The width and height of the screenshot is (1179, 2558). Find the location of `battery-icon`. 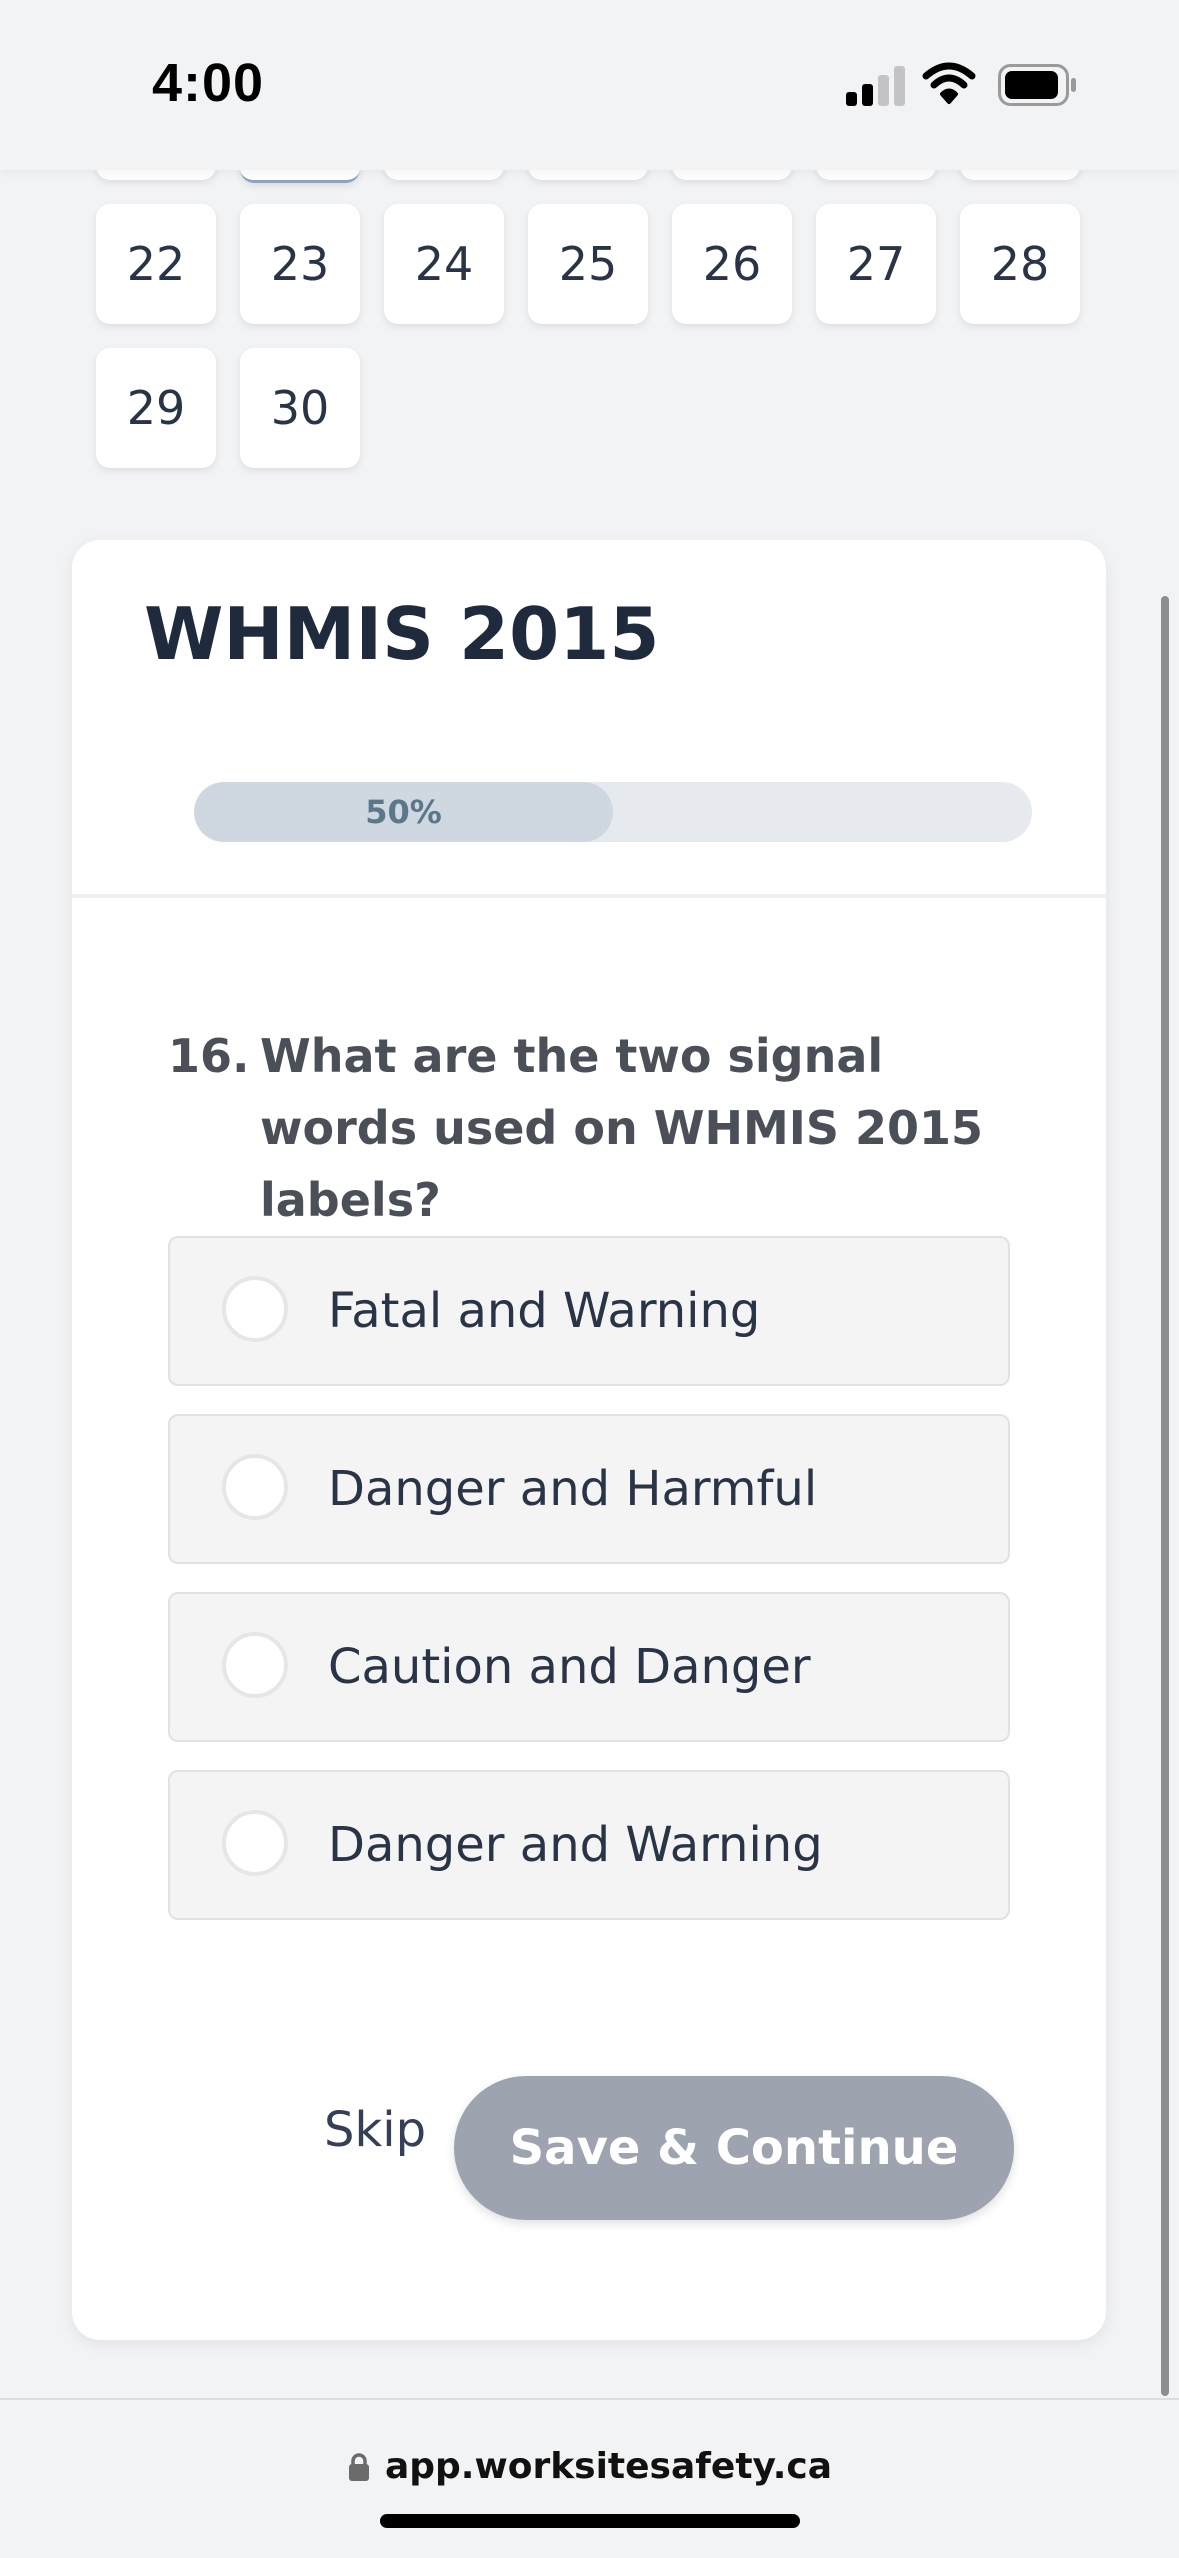

battery-icon is located at coordinates (1037, 85).